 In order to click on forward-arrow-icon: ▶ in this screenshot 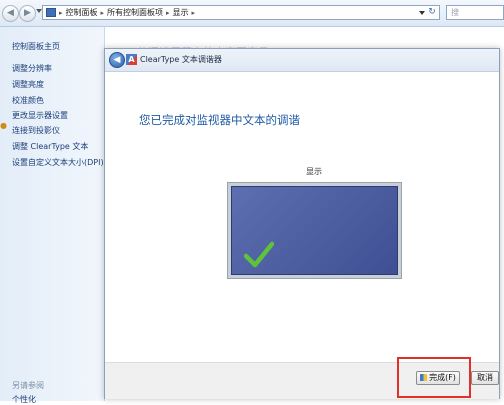, I will do `click(27, 13)`.